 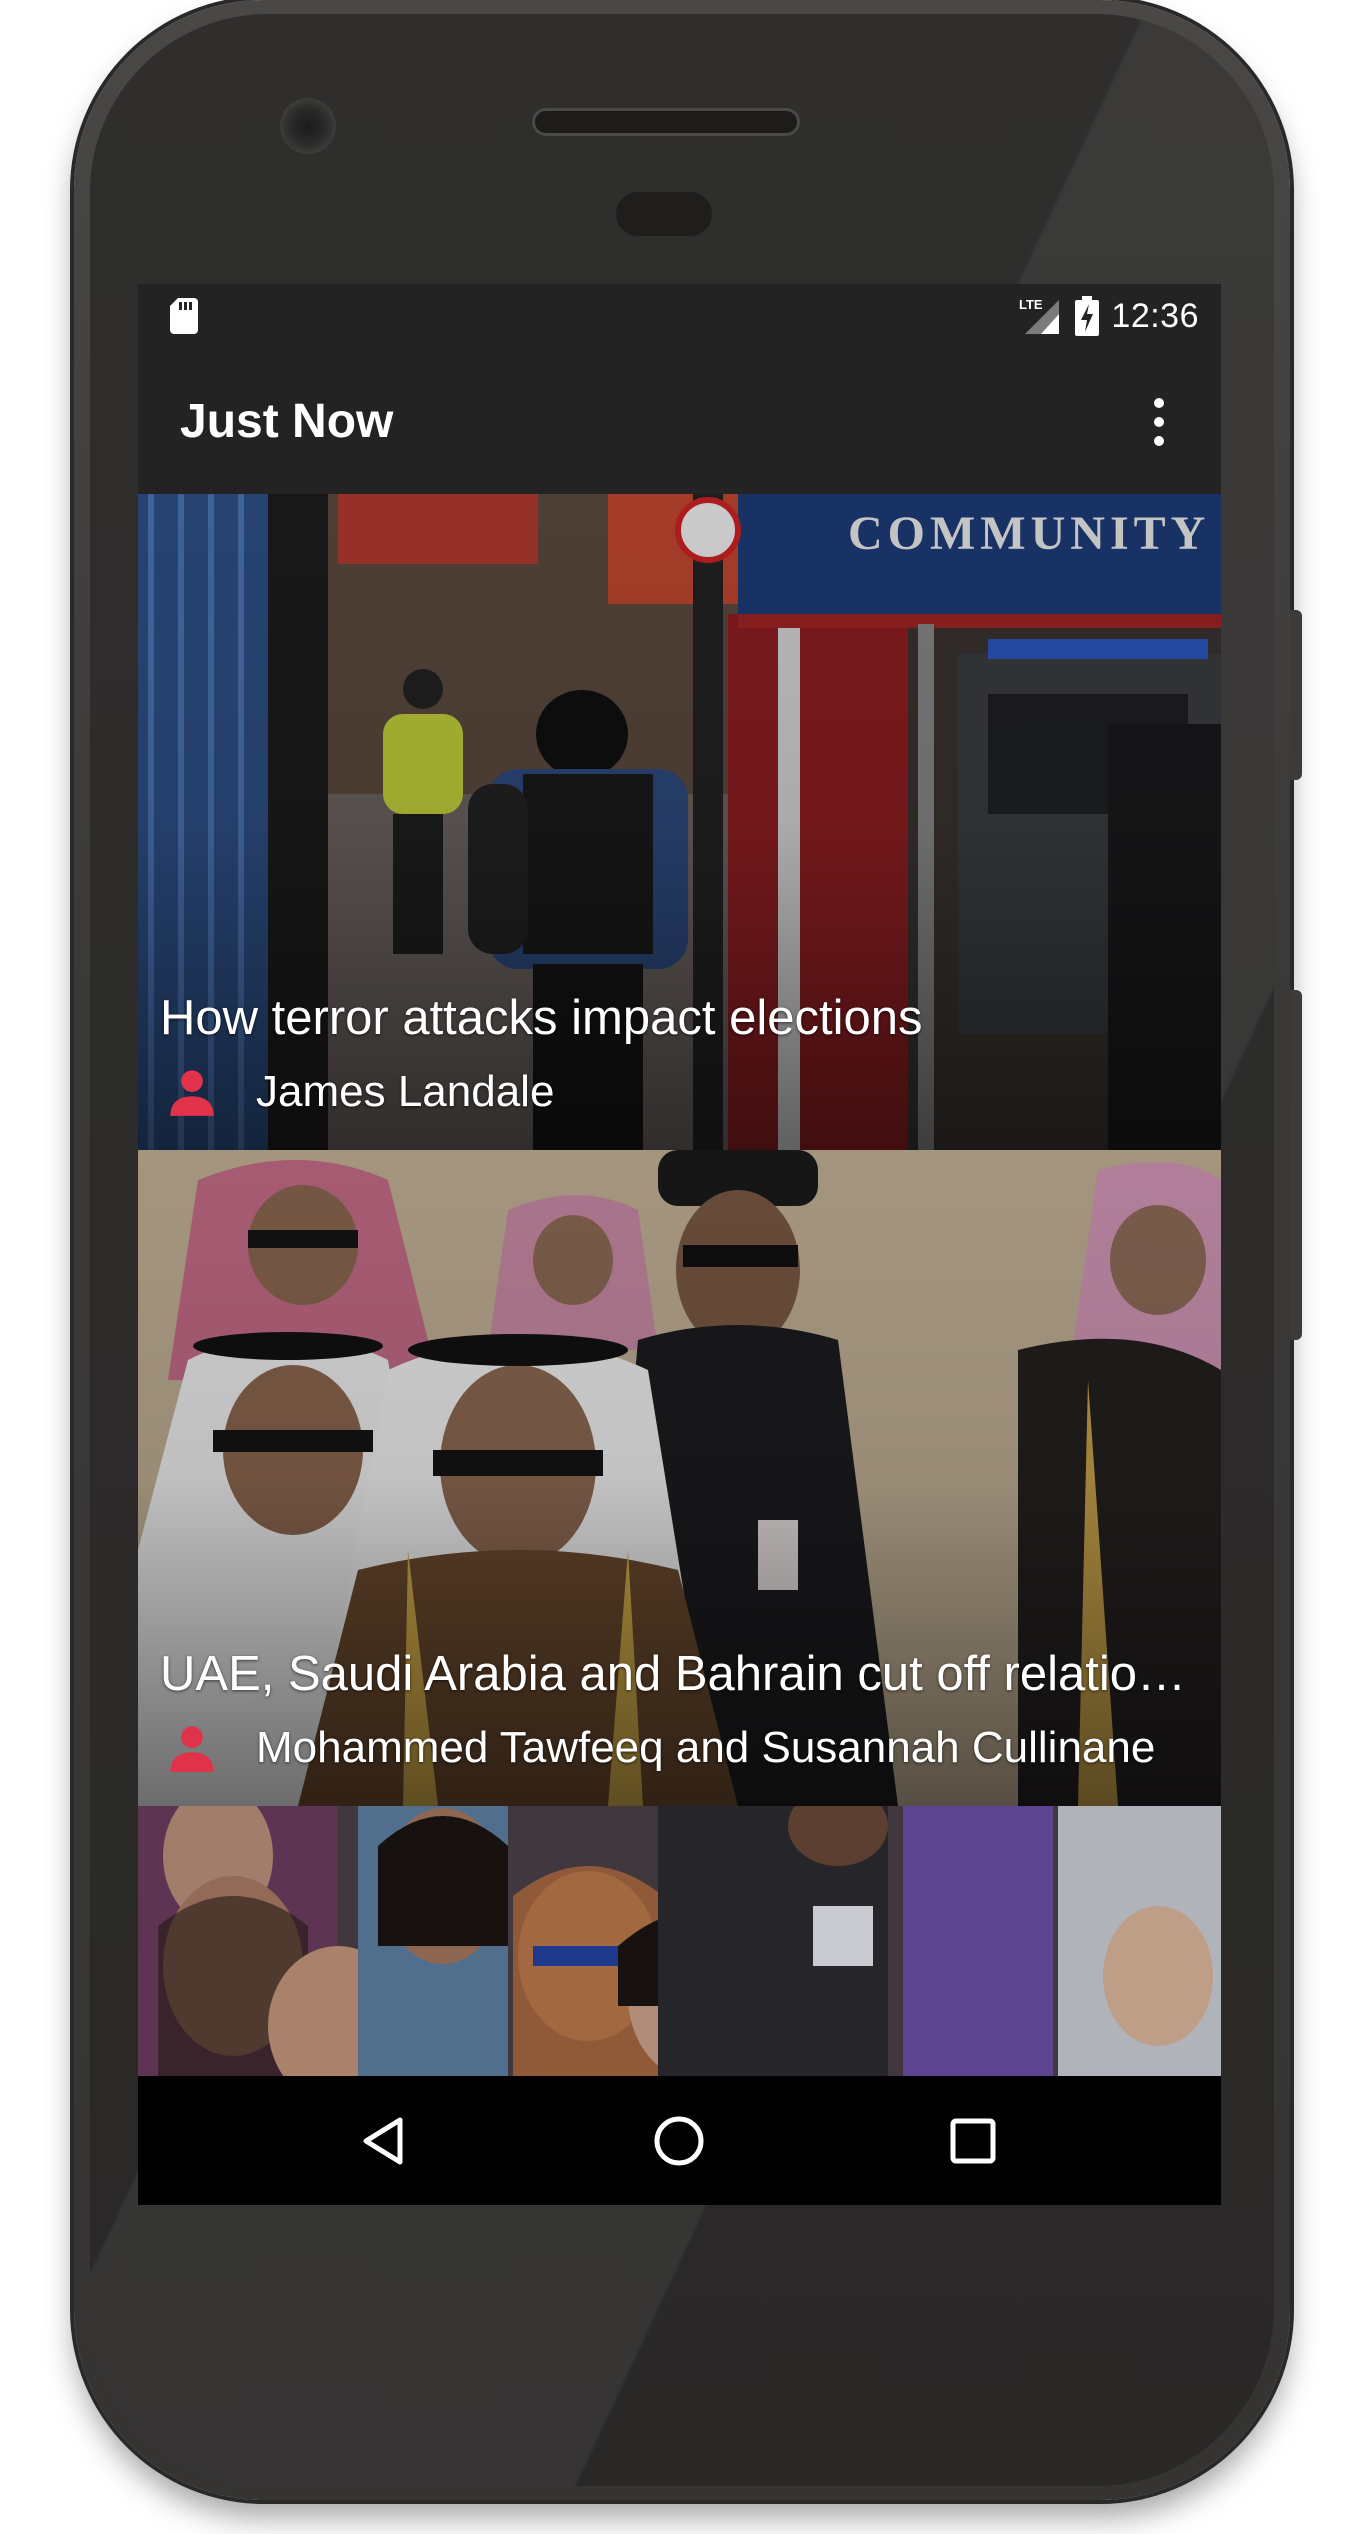 What do you see at coordinates (385, 2141) in the screenshot?
I see `back-icon` at bounding box center [385, 2141].